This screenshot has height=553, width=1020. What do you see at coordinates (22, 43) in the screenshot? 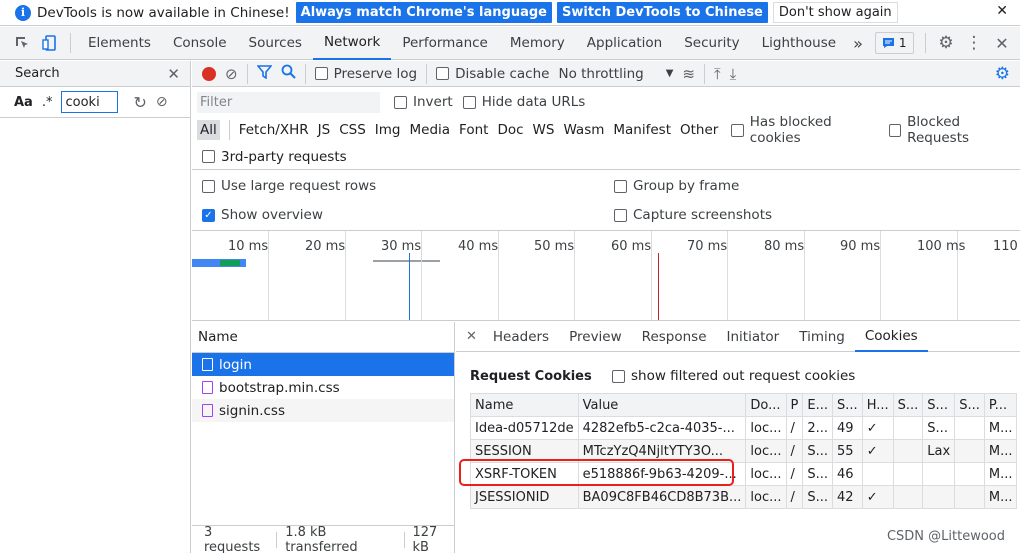
I see `inspect-element-icon` at bounding box center [22, 43].